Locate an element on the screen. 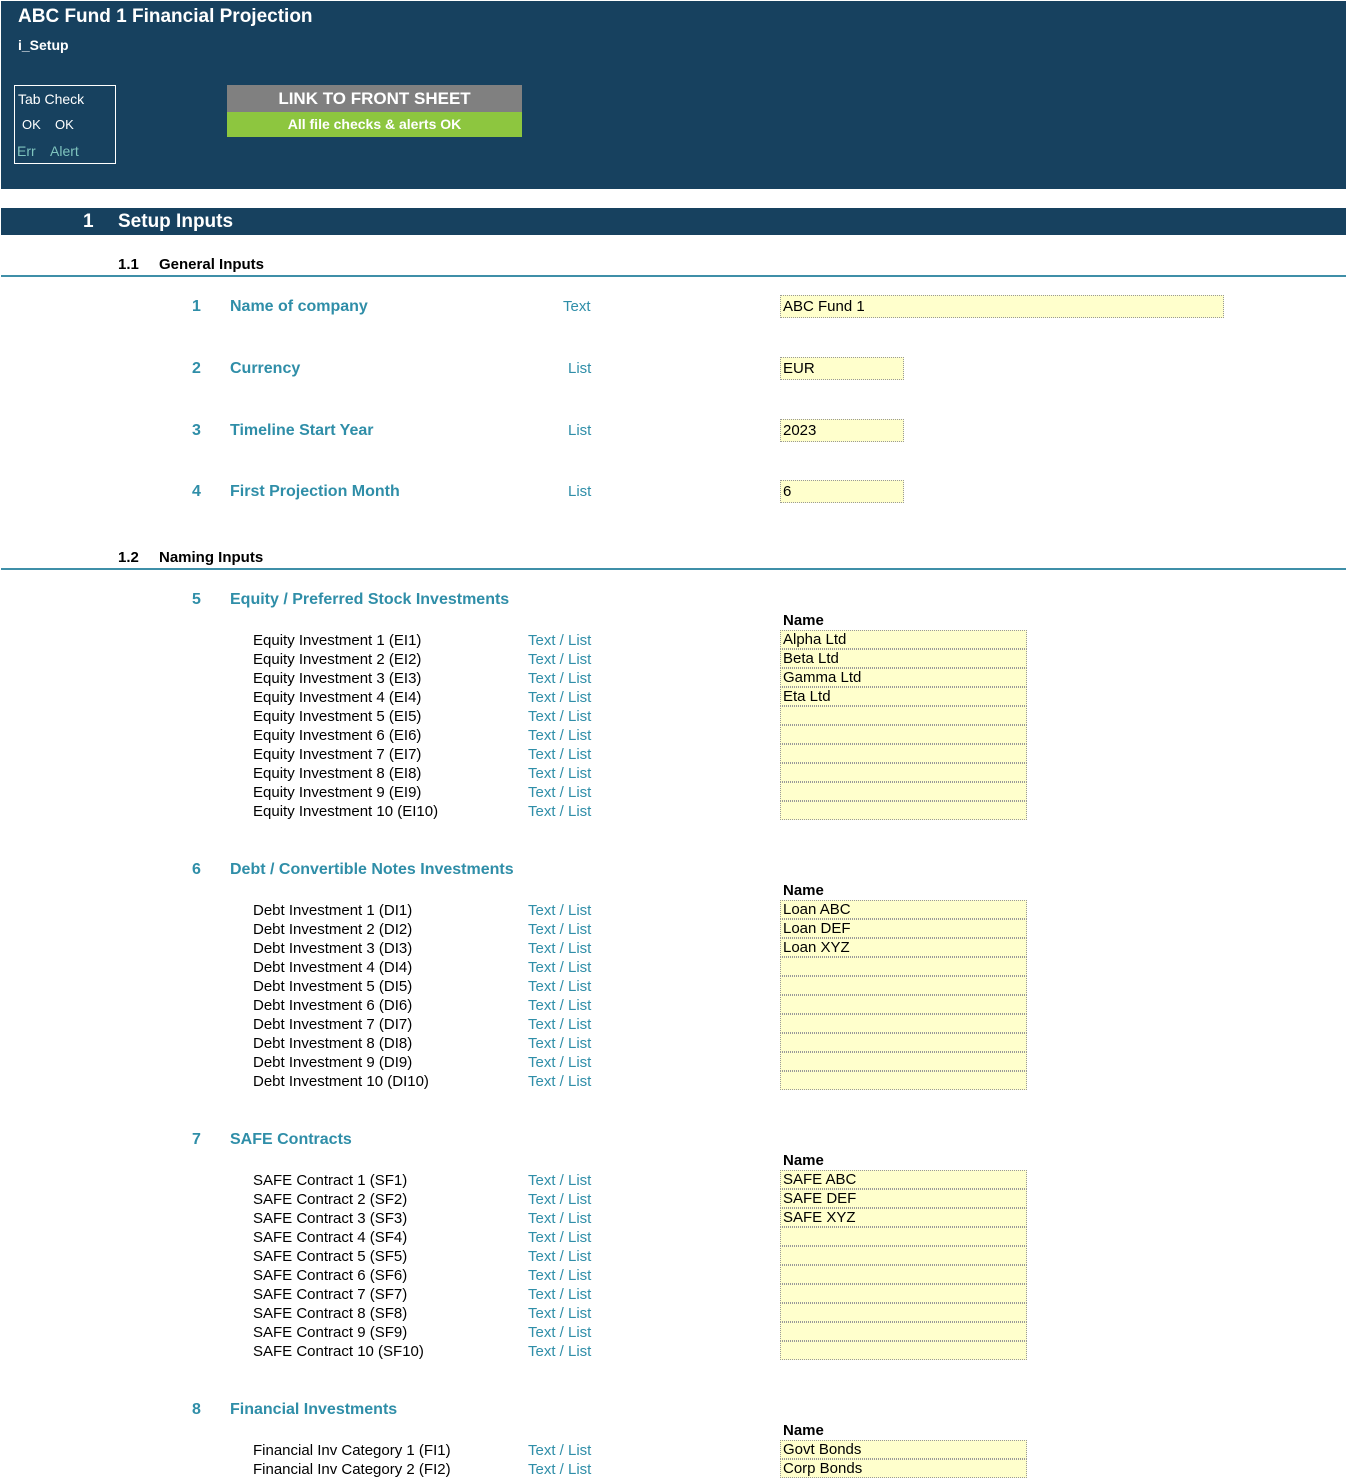 This screenshot has height=1479, width=1346. row-label: Debt Investment 2 (DI2) is located at coordinates (333, 929).